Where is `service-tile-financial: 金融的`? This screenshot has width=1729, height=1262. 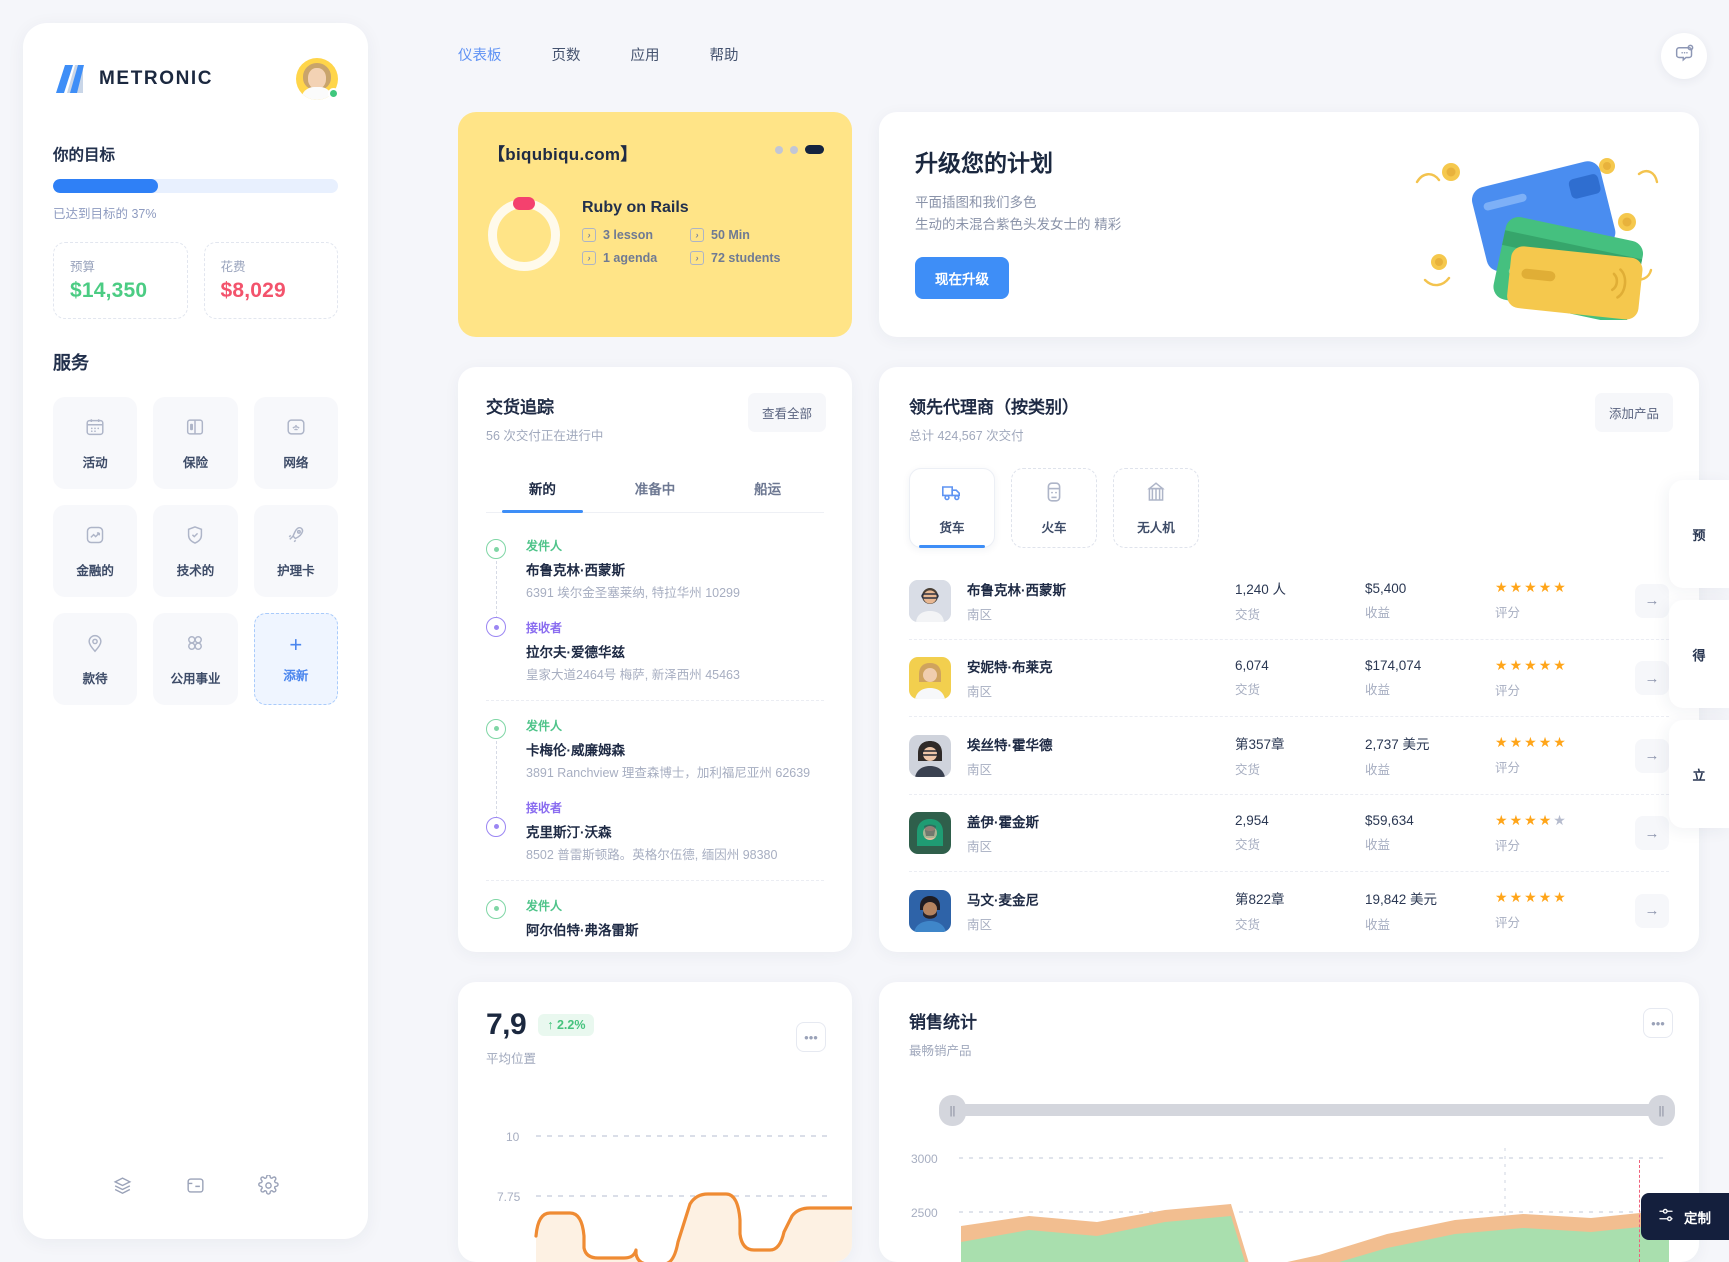
service-tile-financial: 金融的 is located at coordinates (95, 551).